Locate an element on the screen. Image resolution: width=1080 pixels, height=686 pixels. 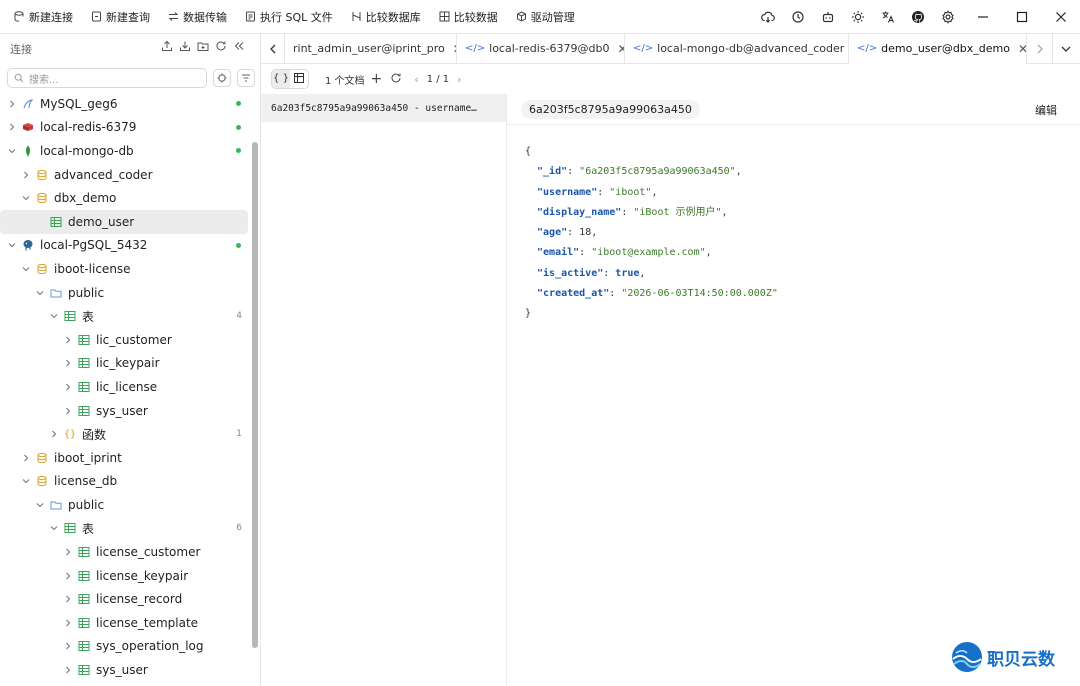
github-icon is located at coordinates (918, 17).